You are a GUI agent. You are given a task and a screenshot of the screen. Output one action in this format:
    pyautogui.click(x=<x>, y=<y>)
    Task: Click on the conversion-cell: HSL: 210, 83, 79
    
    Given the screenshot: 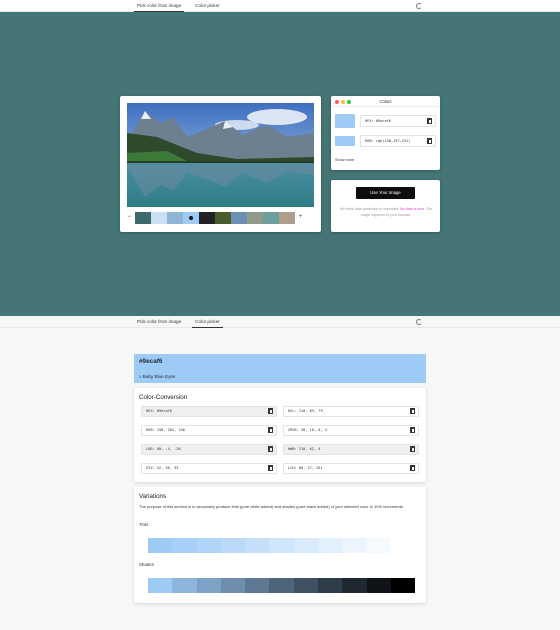 What is the action you would take?
    pyautogui.click(x=351, y=411)
    